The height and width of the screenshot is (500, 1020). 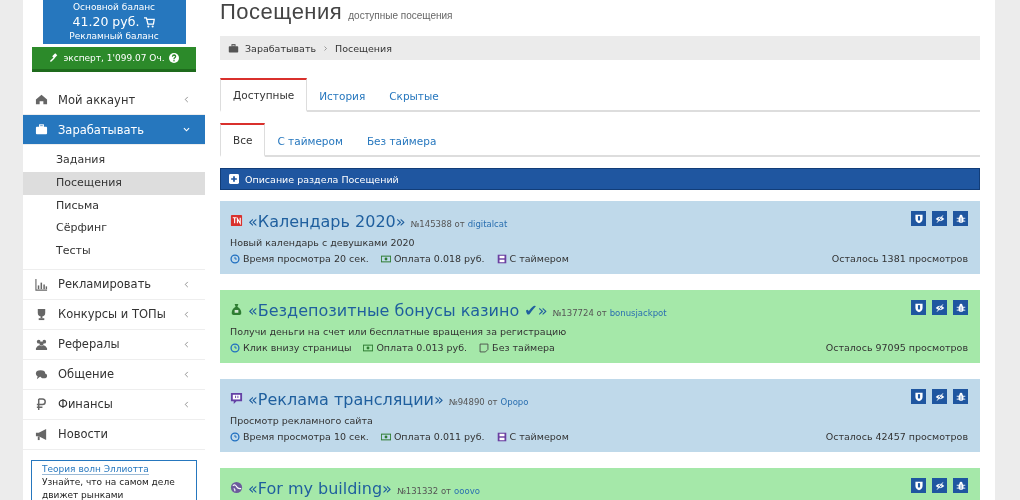 What do you see at coordinates (896, 347) in the screenshot?
I see `remaining-views: Осталось 97095 просмотров` at bounding box center [896, 347].